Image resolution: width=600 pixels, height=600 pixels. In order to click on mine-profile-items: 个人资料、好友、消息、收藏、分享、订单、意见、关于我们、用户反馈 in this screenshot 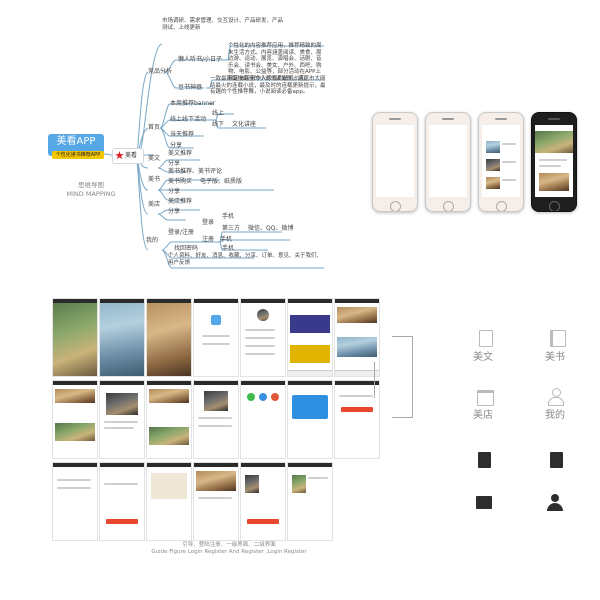, I will do `click(245, 259)`.